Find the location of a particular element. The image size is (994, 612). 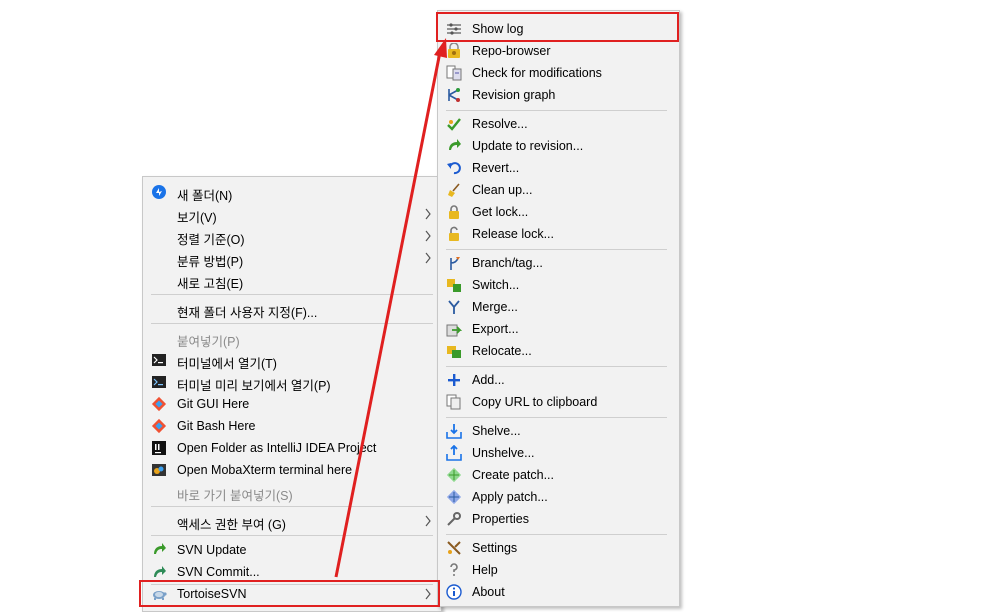

revision-graph-icon is located at coordinates (454, 95).